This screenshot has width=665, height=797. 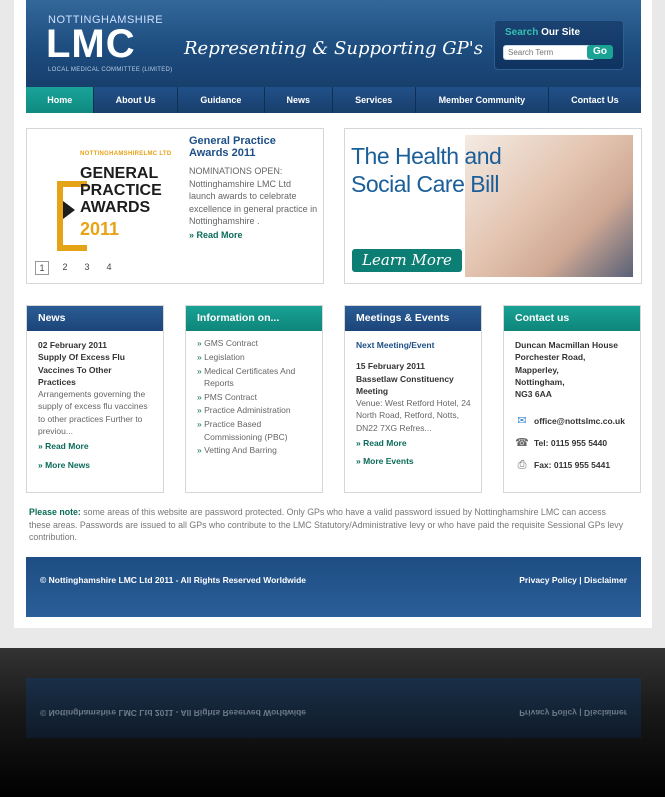 What do you see at coordinates (65, 267) in the screenshot?
I see `pager-page-2: 2` at bounding box center [65, 267].